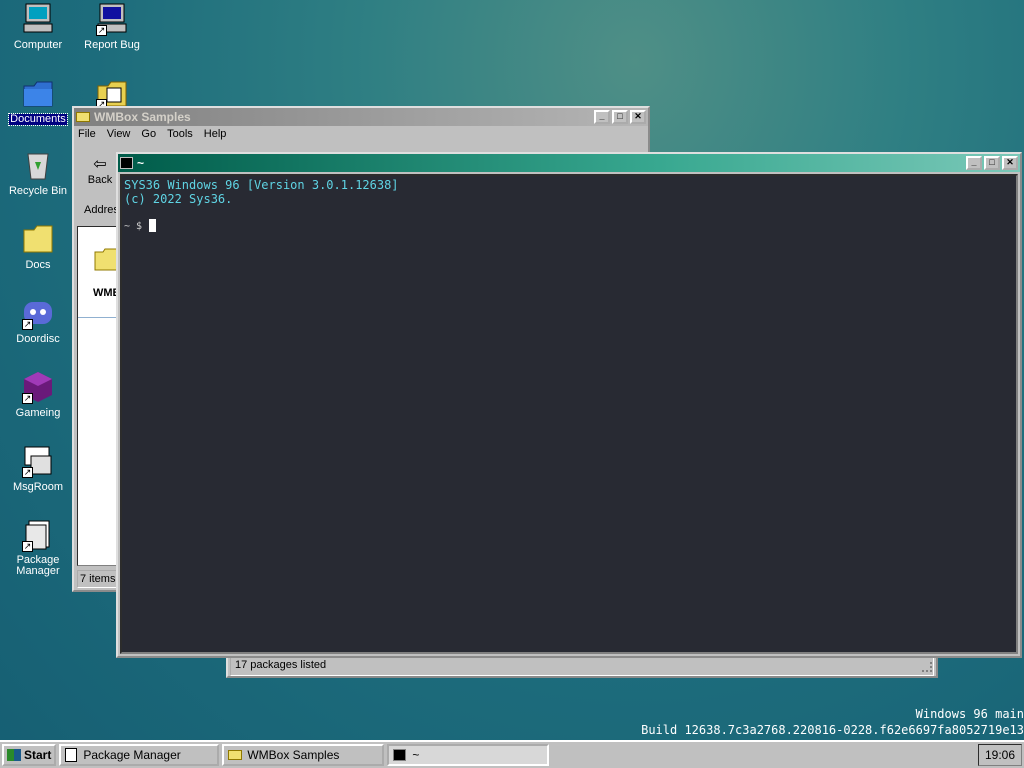  What do you see at coordinates (361, 134) in the screenshot?
I see `explorer-menu-bar: File View Go Tools Help` at bounding box center [361, 134].